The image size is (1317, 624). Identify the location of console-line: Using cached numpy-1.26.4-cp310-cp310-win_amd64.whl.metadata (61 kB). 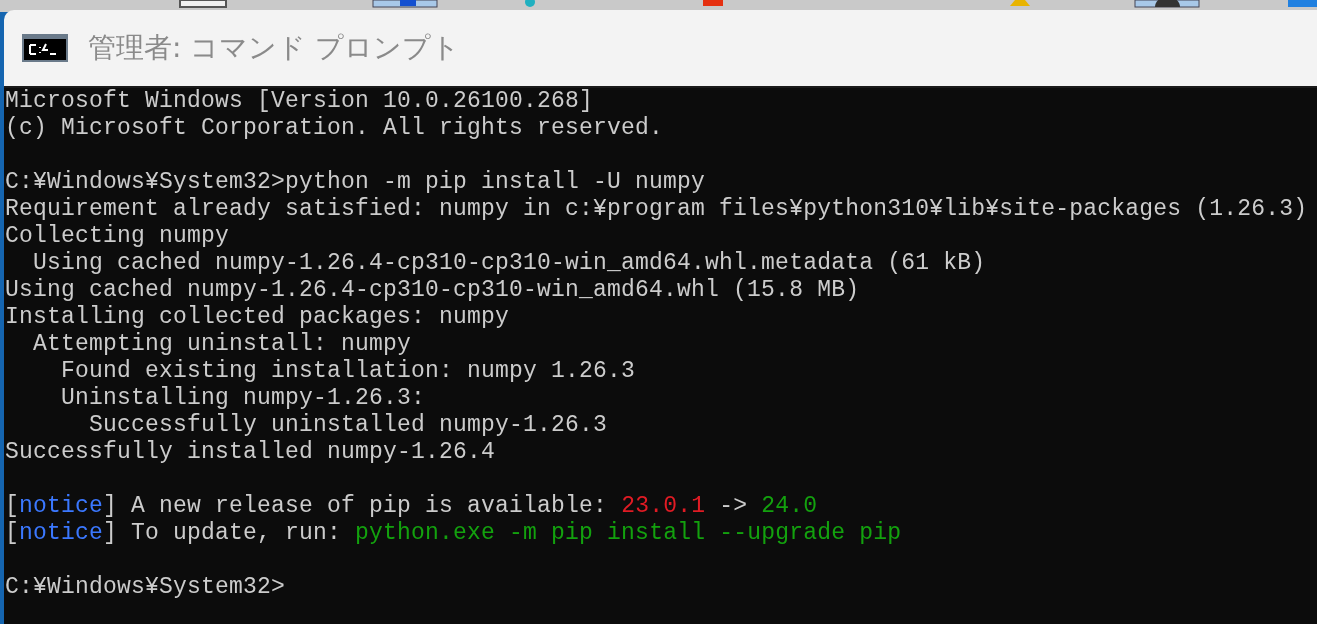
(509, 263).